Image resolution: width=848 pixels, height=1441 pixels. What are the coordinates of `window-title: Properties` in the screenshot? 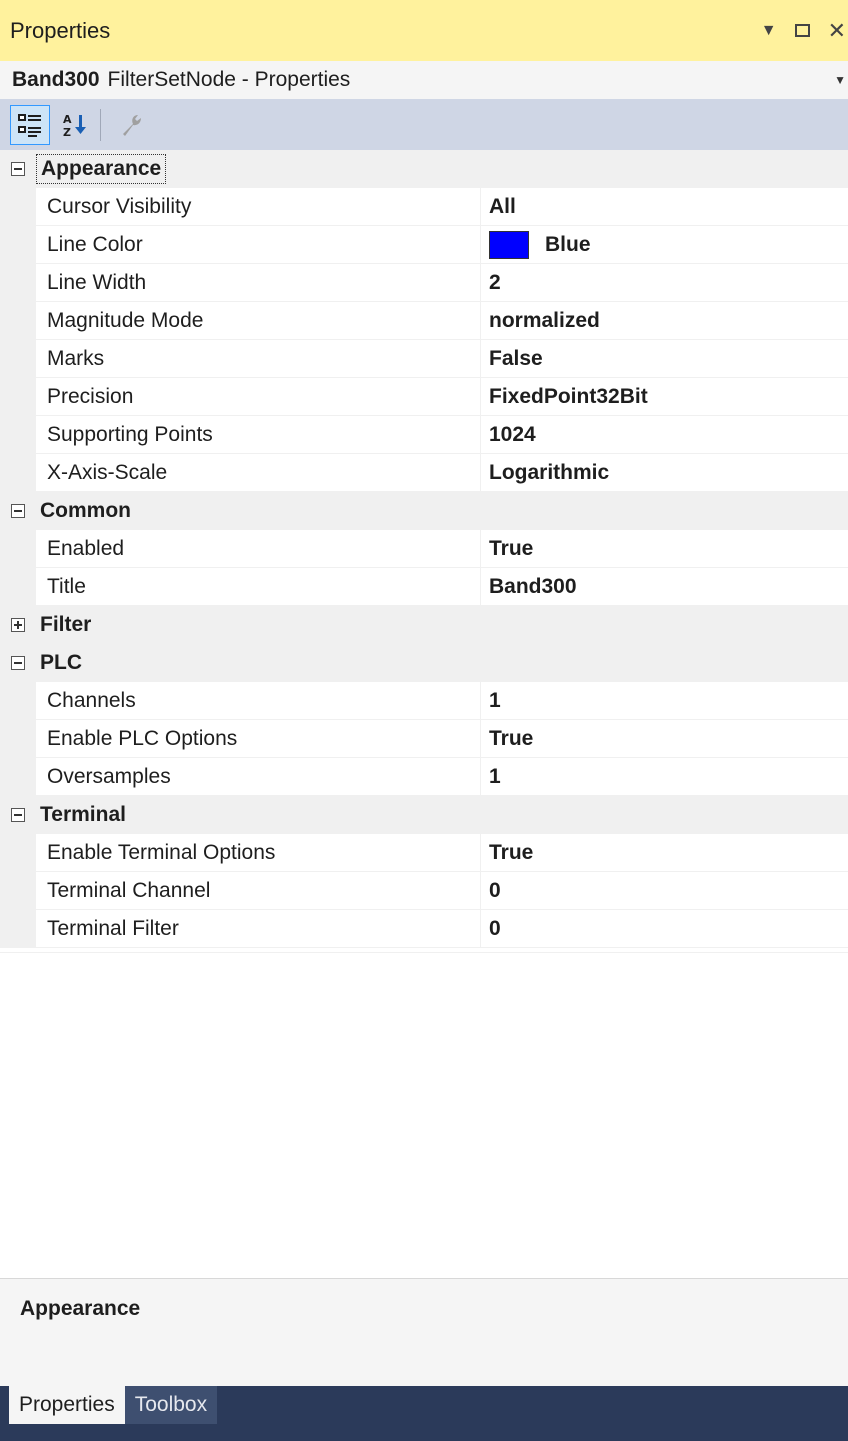 It's located at (60, 30).